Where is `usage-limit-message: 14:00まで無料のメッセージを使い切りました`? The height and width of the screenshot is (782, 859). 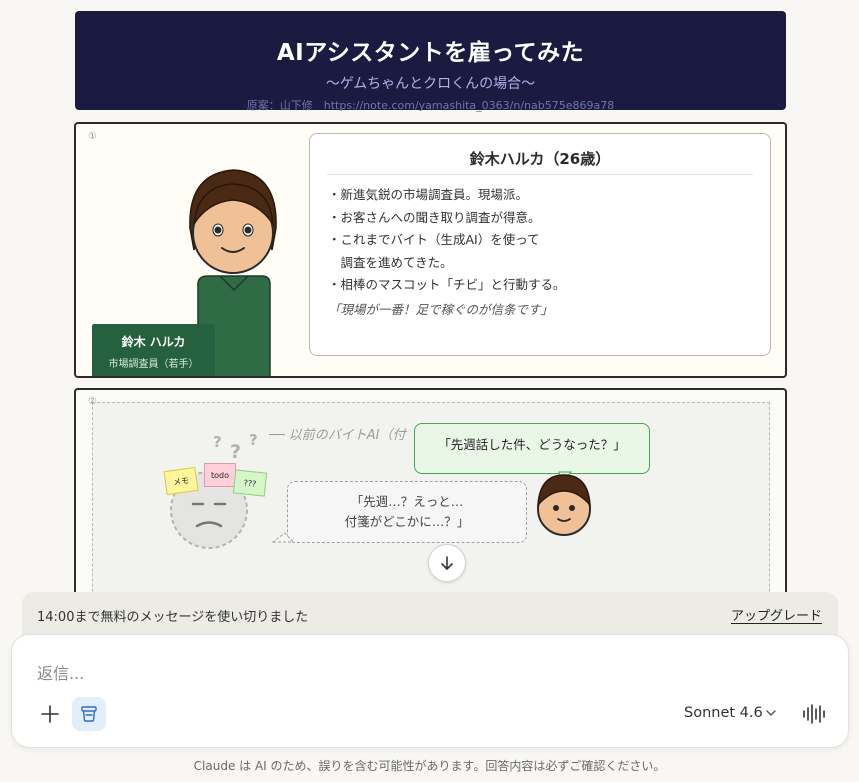 usage-limit-message: 14:00まで無料のメッセージを使い切りました is located at coordinates (173, 617).